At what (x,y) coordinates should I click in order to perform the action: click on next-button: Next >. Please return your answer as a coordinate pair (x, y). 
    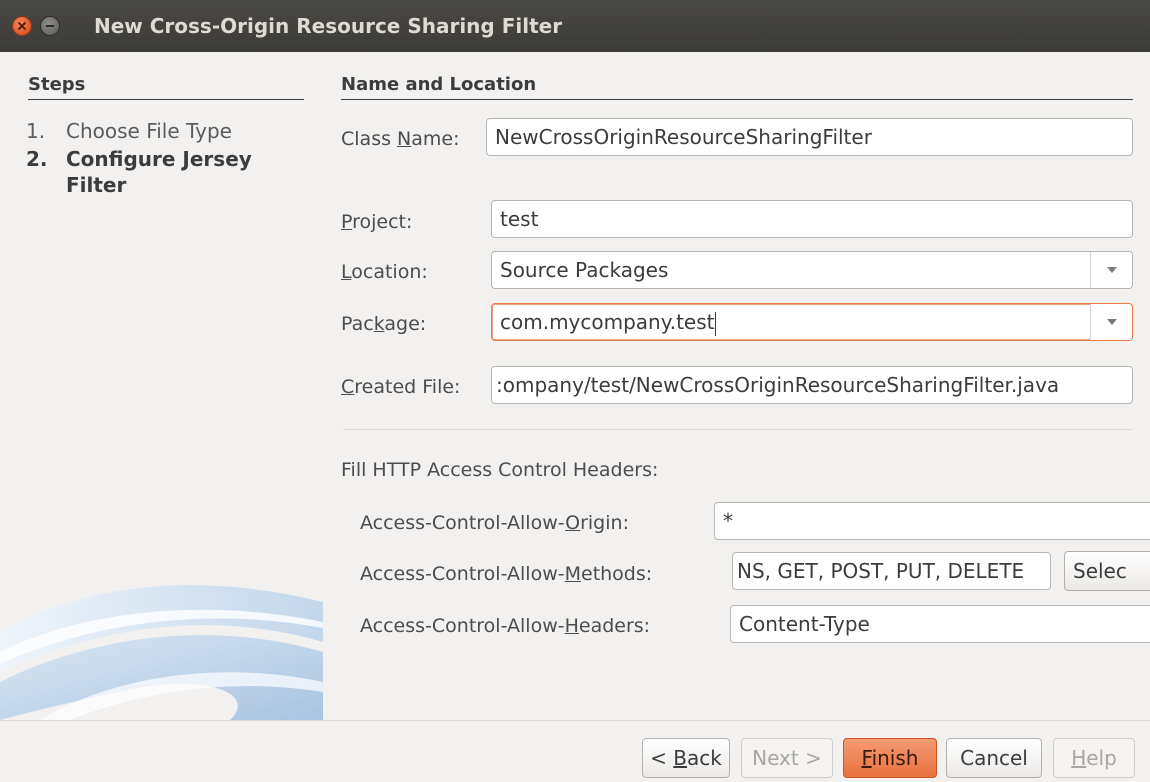
    Looking at the image, I should click on (787, 758).